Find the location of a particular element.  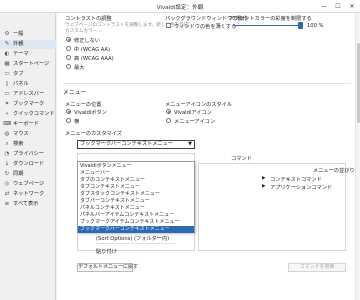

sidebar-item-network: ⇄ ネットワーク is located at coordinates (28, 194).